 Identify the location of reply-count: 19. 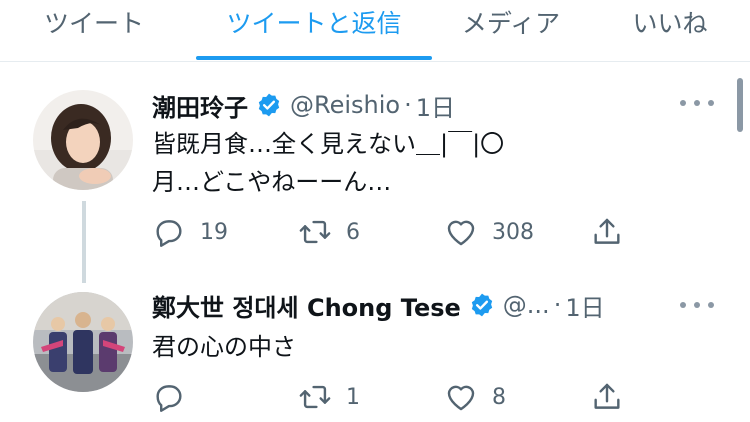
(214, 232).